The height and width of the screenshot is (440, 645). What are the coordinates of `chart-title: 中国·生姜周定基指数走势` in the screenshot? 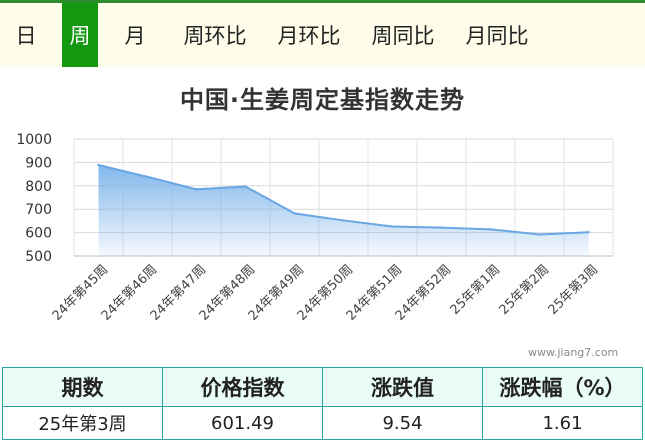 It's located at (322, 100).